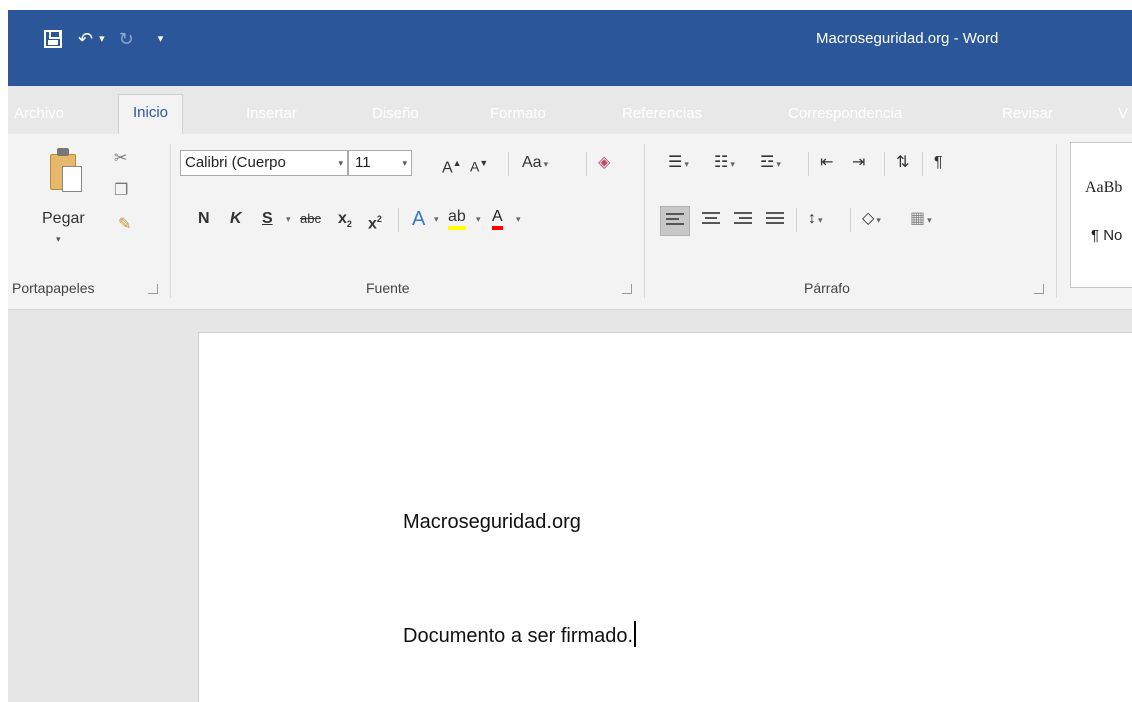 The width and height of the screenshot is (1132, 702). What do you see at coordinates (921, 219) in the screenshot?
I see `borders-icon: ▦ ▾` at bounding box center [921, 219].